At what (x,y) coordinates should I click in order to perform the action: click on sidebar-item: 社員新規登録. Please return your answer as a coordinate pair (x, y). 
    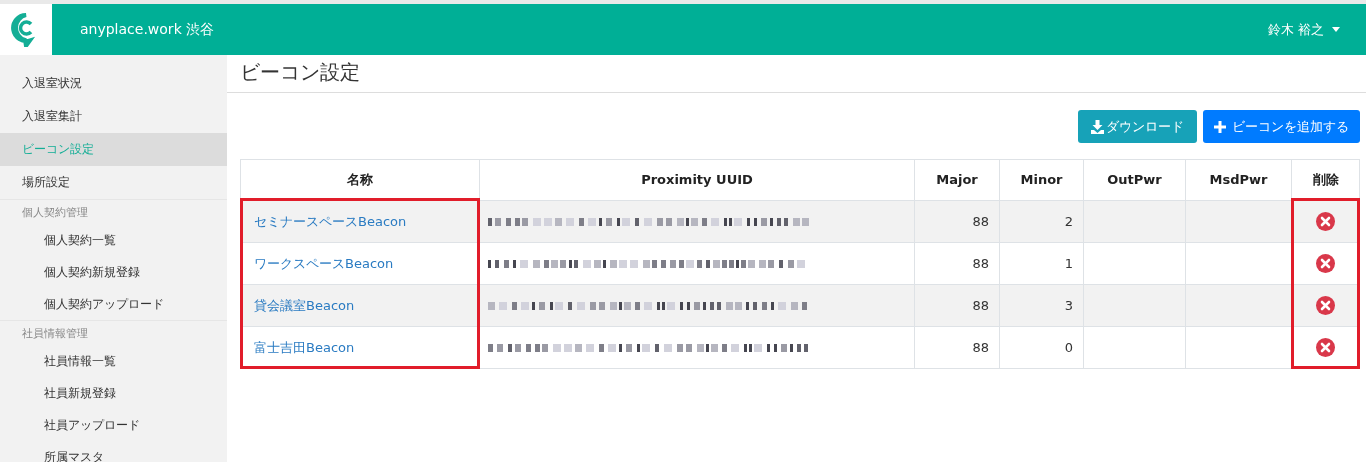
    Looking at the image, I should click on (113, 393).